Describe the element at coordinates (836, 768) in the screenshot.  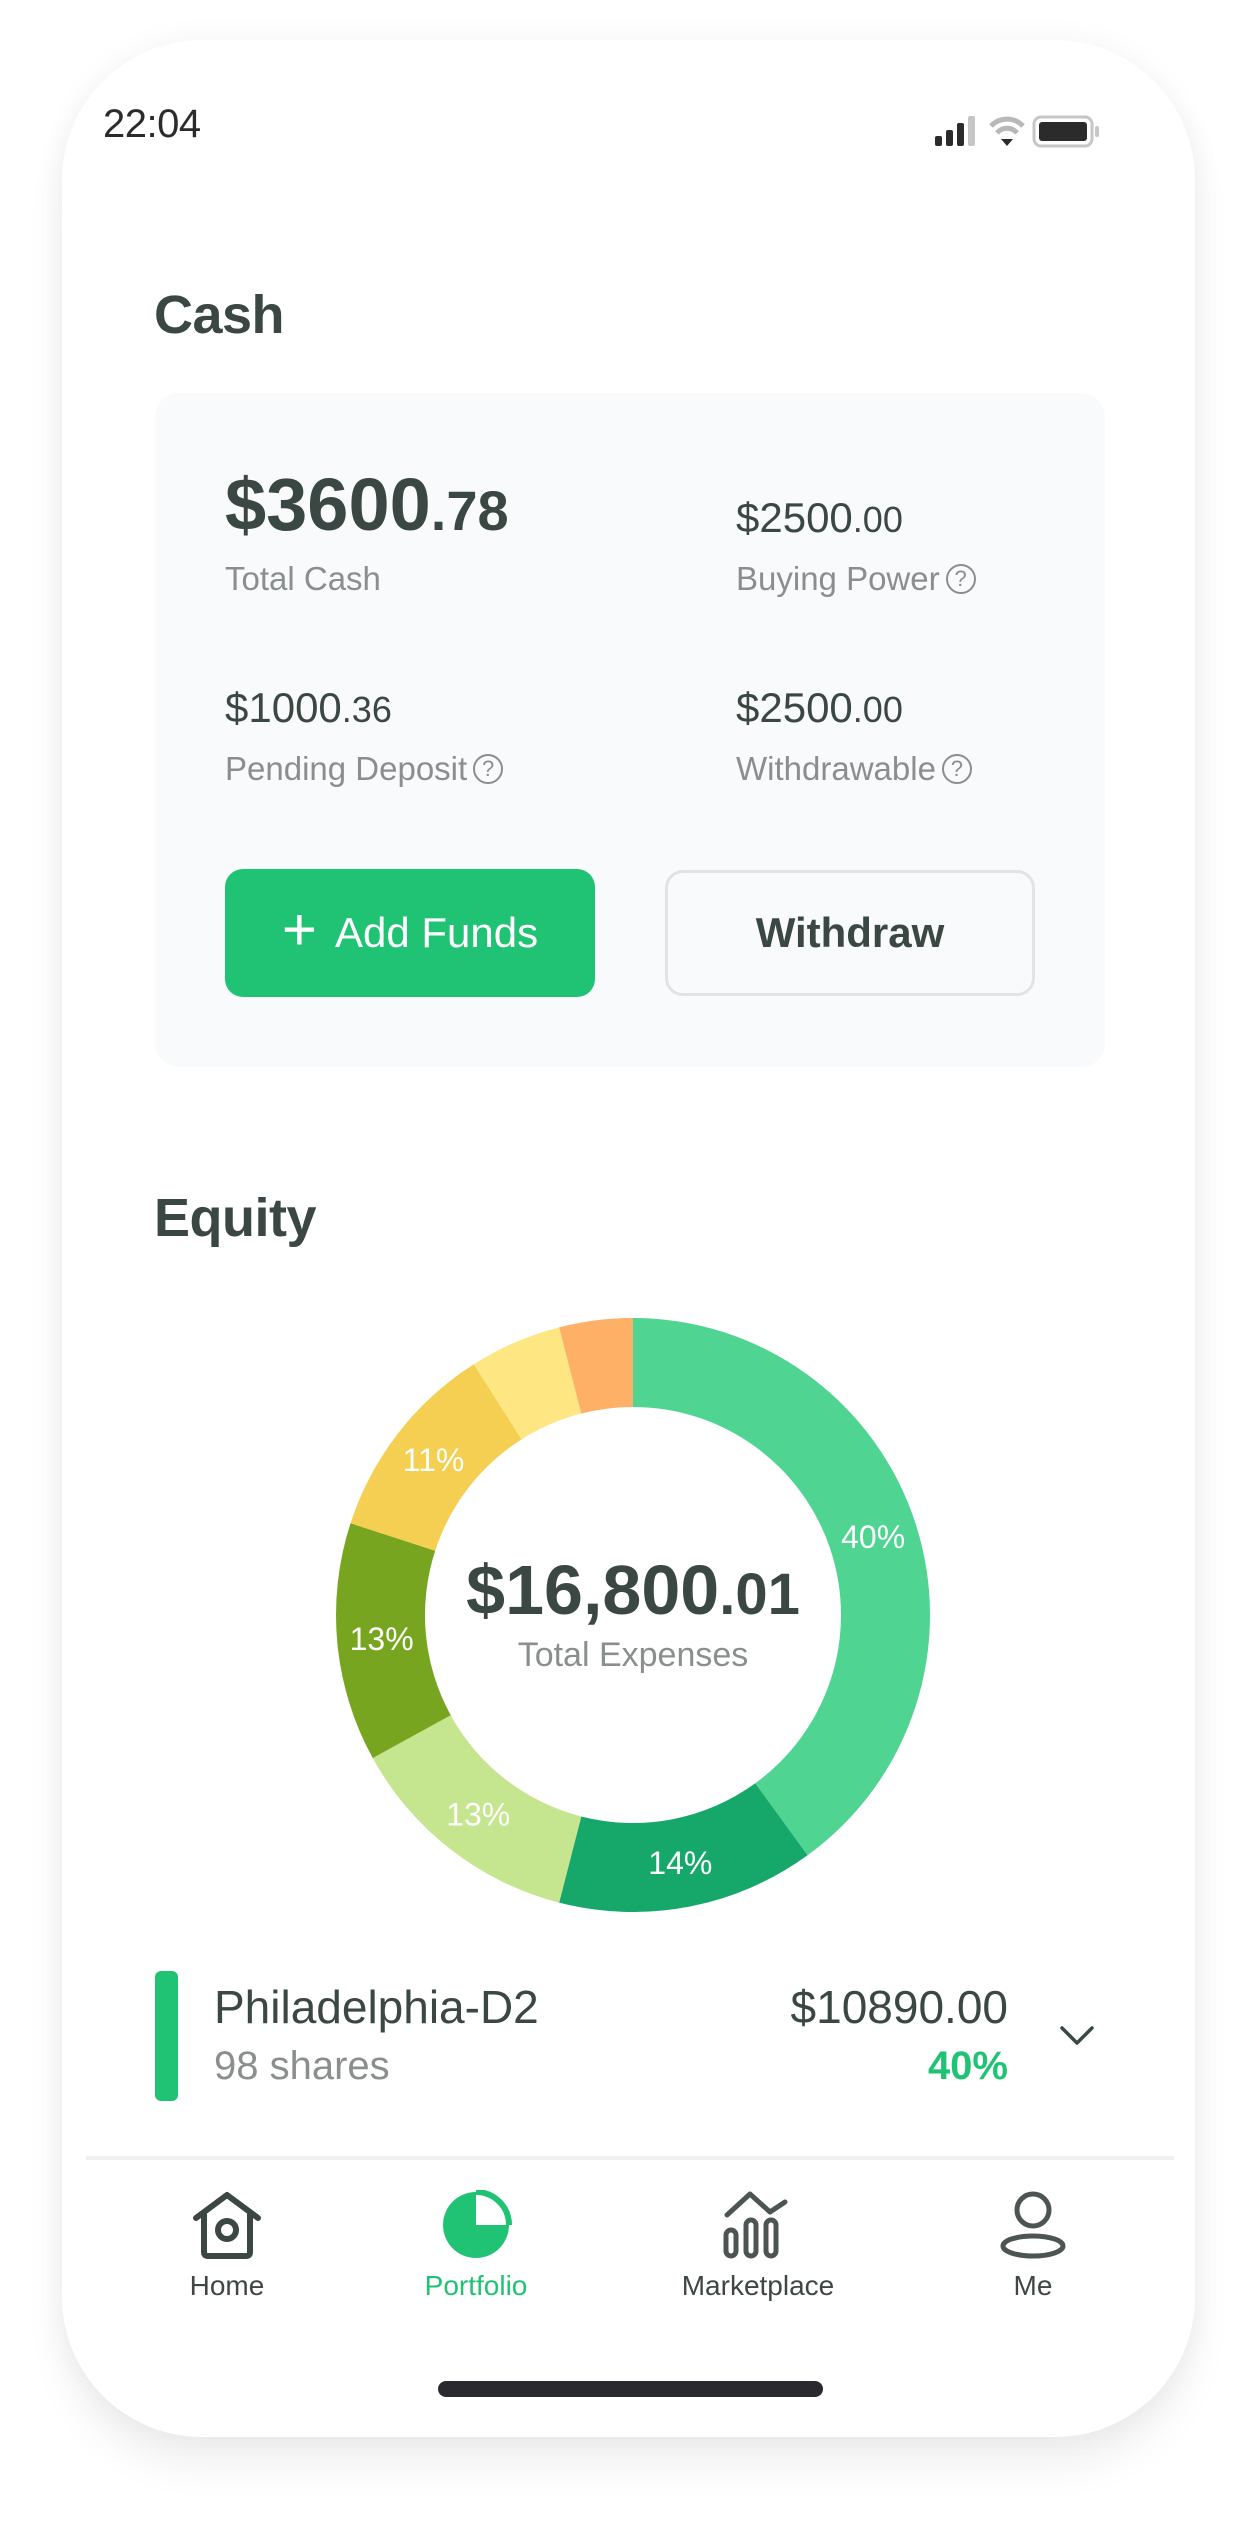
I see `withdrawable-label-text: Withdrawable` at that location.